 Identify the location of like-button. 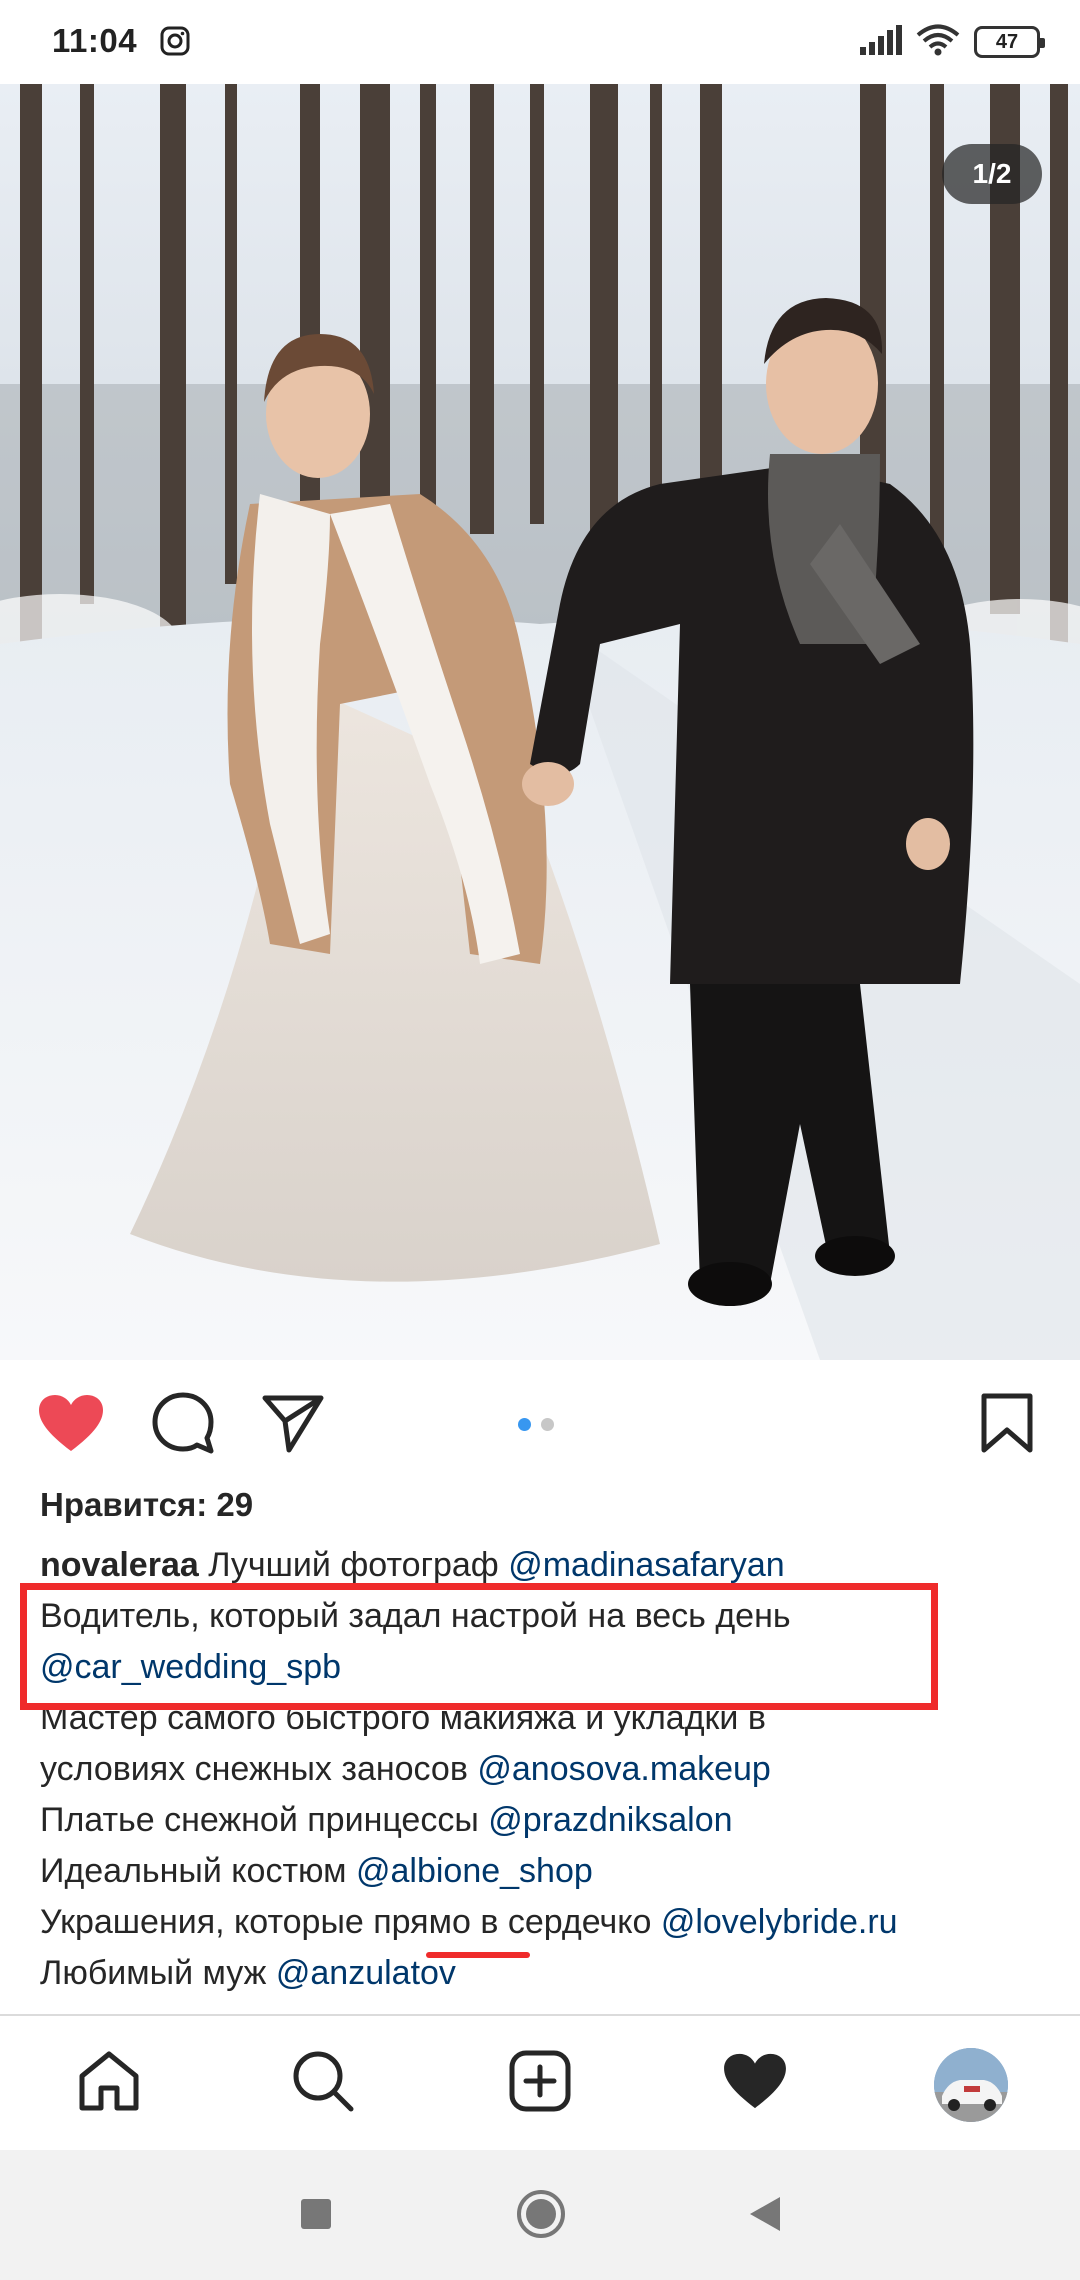
(71, 1425).